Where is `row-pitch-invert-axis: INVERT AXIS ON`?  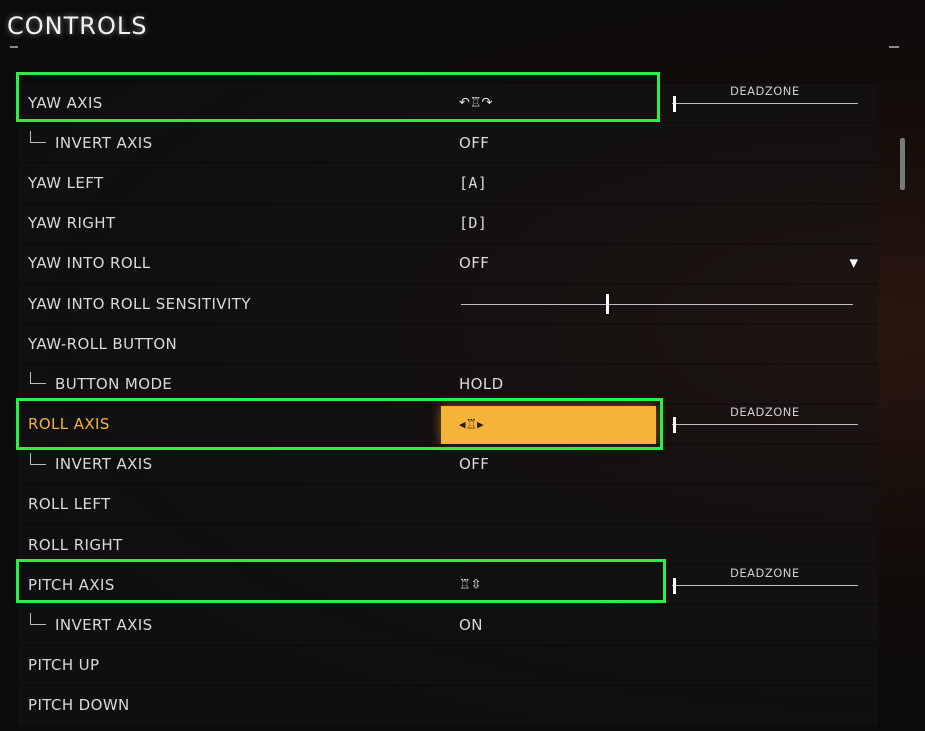
row-pitch-invert-axis: INVERT AXIS ON is located at coordinates (448, 624).